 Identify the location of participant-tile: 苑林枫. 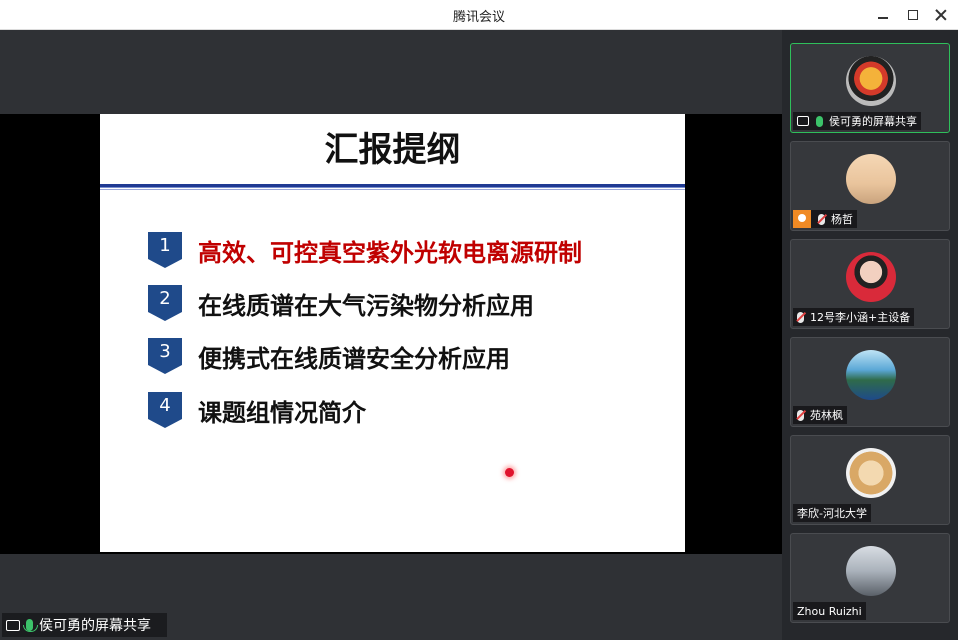
(870, 382).